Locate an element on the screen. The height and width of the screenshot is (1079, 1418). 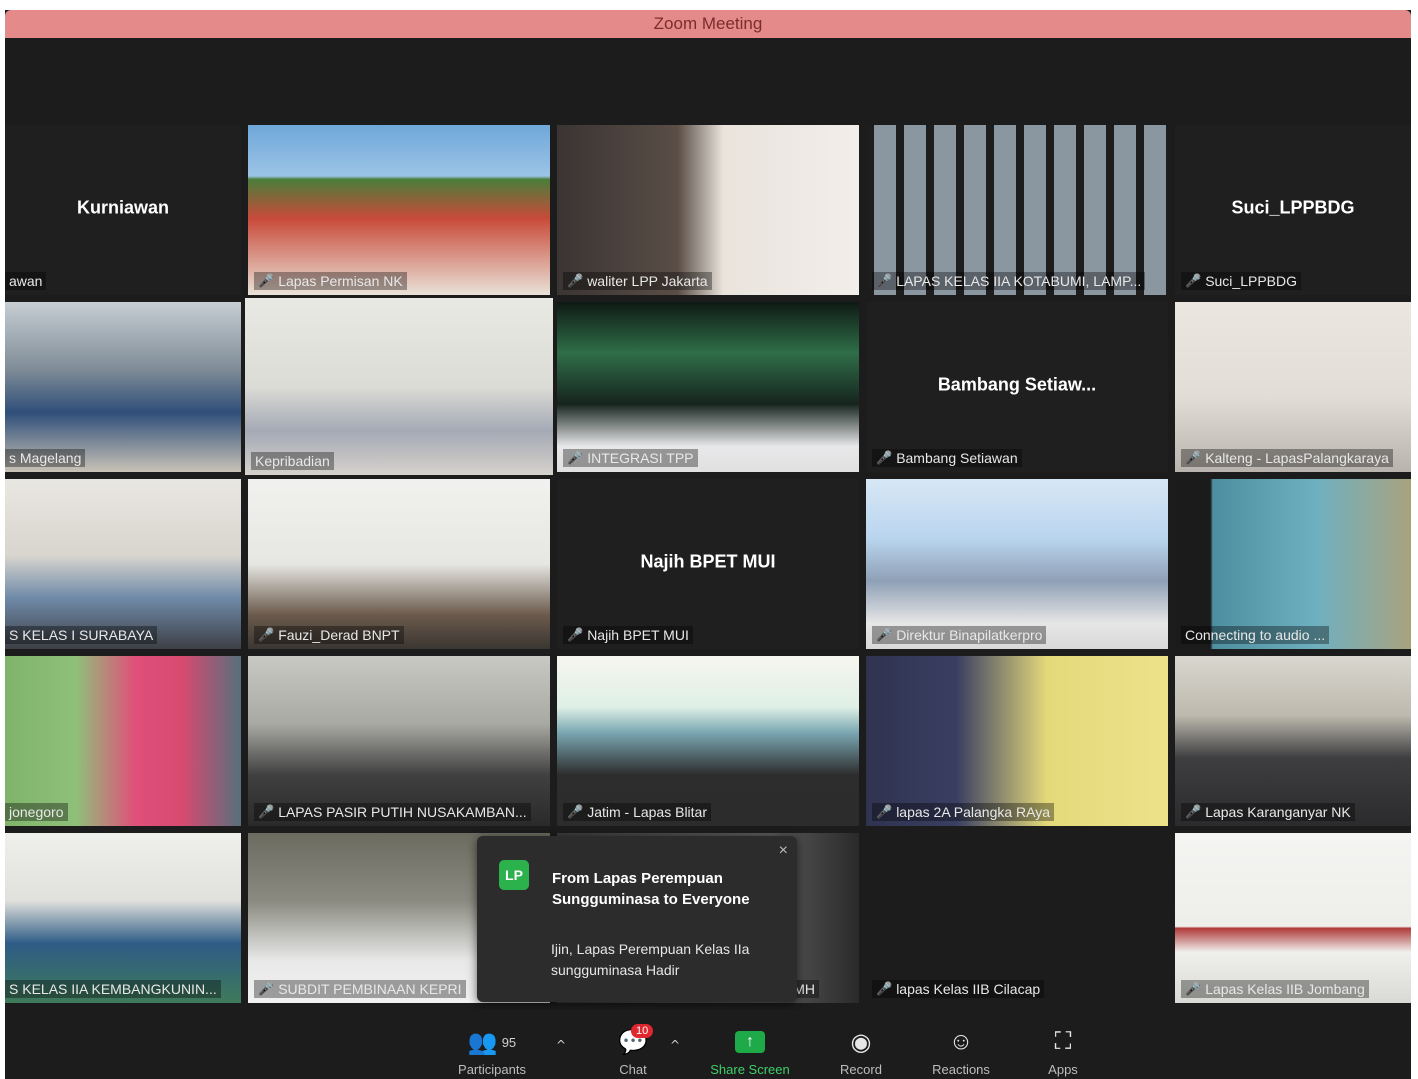
tile-name-label: 🎤 Kalteng - LapasPalangkaraya is located at coordinates (1287, 458).